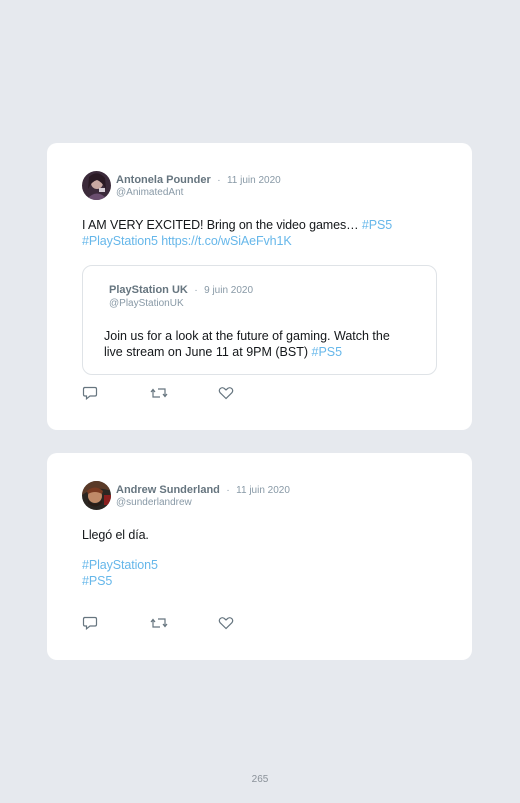  I want to click on quoted-handle: @PlayStationUK, so click(181, 303).